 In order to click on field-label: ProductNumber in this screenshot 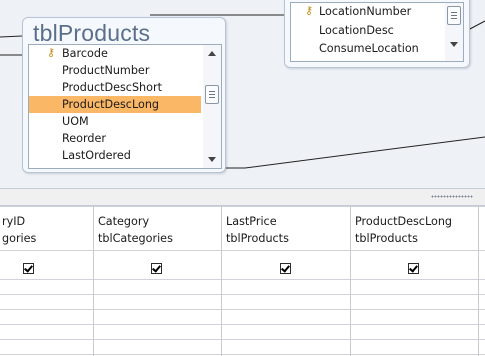, I will do `click(106, 70)`.